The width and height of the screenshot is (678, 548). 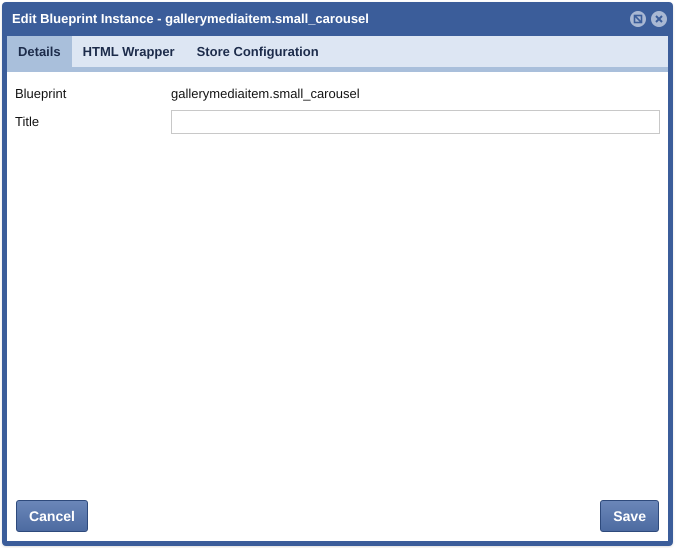 What do you see at coordinates (52, 516) in the screenshot?
I see `dialog-button: Cancel` at bounding box center [52, 516].